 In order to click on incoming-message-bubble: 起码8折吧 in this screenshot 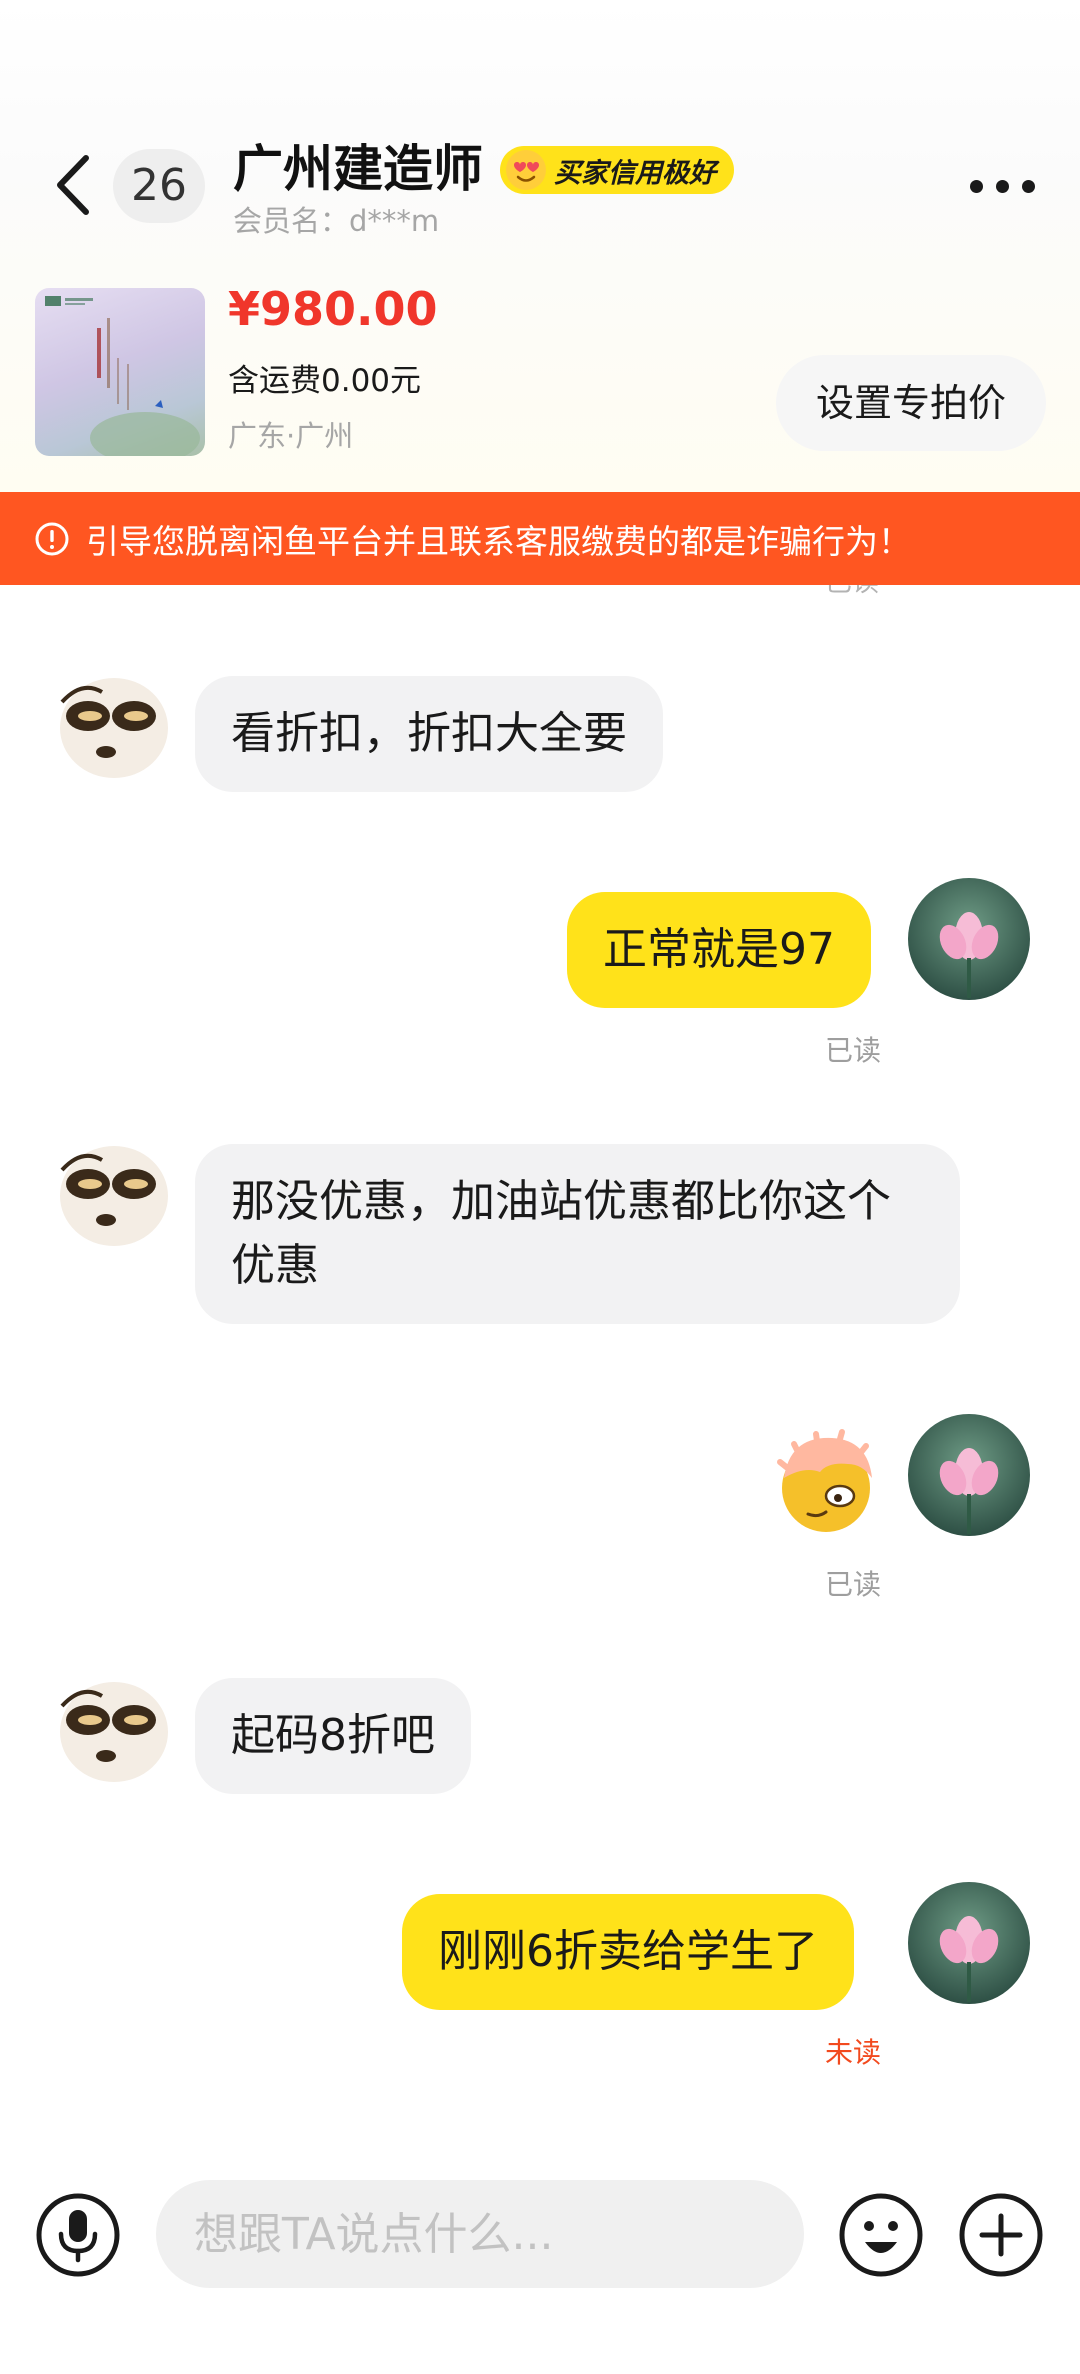, I will do `click(333, 1736)`.